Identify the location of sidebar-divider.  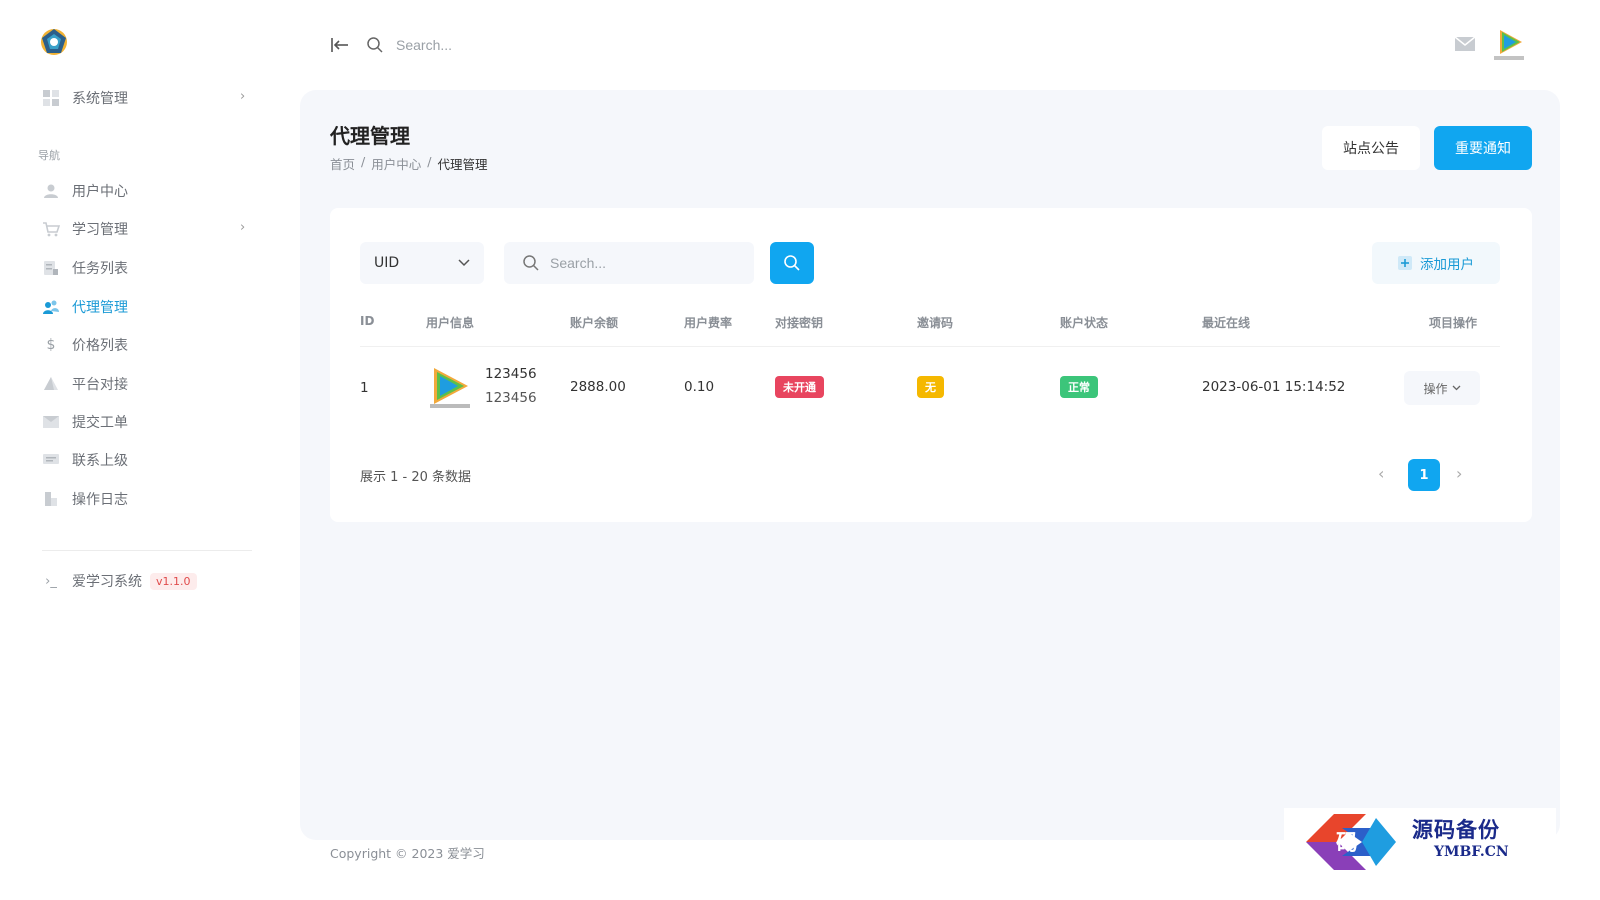
(147, 550).